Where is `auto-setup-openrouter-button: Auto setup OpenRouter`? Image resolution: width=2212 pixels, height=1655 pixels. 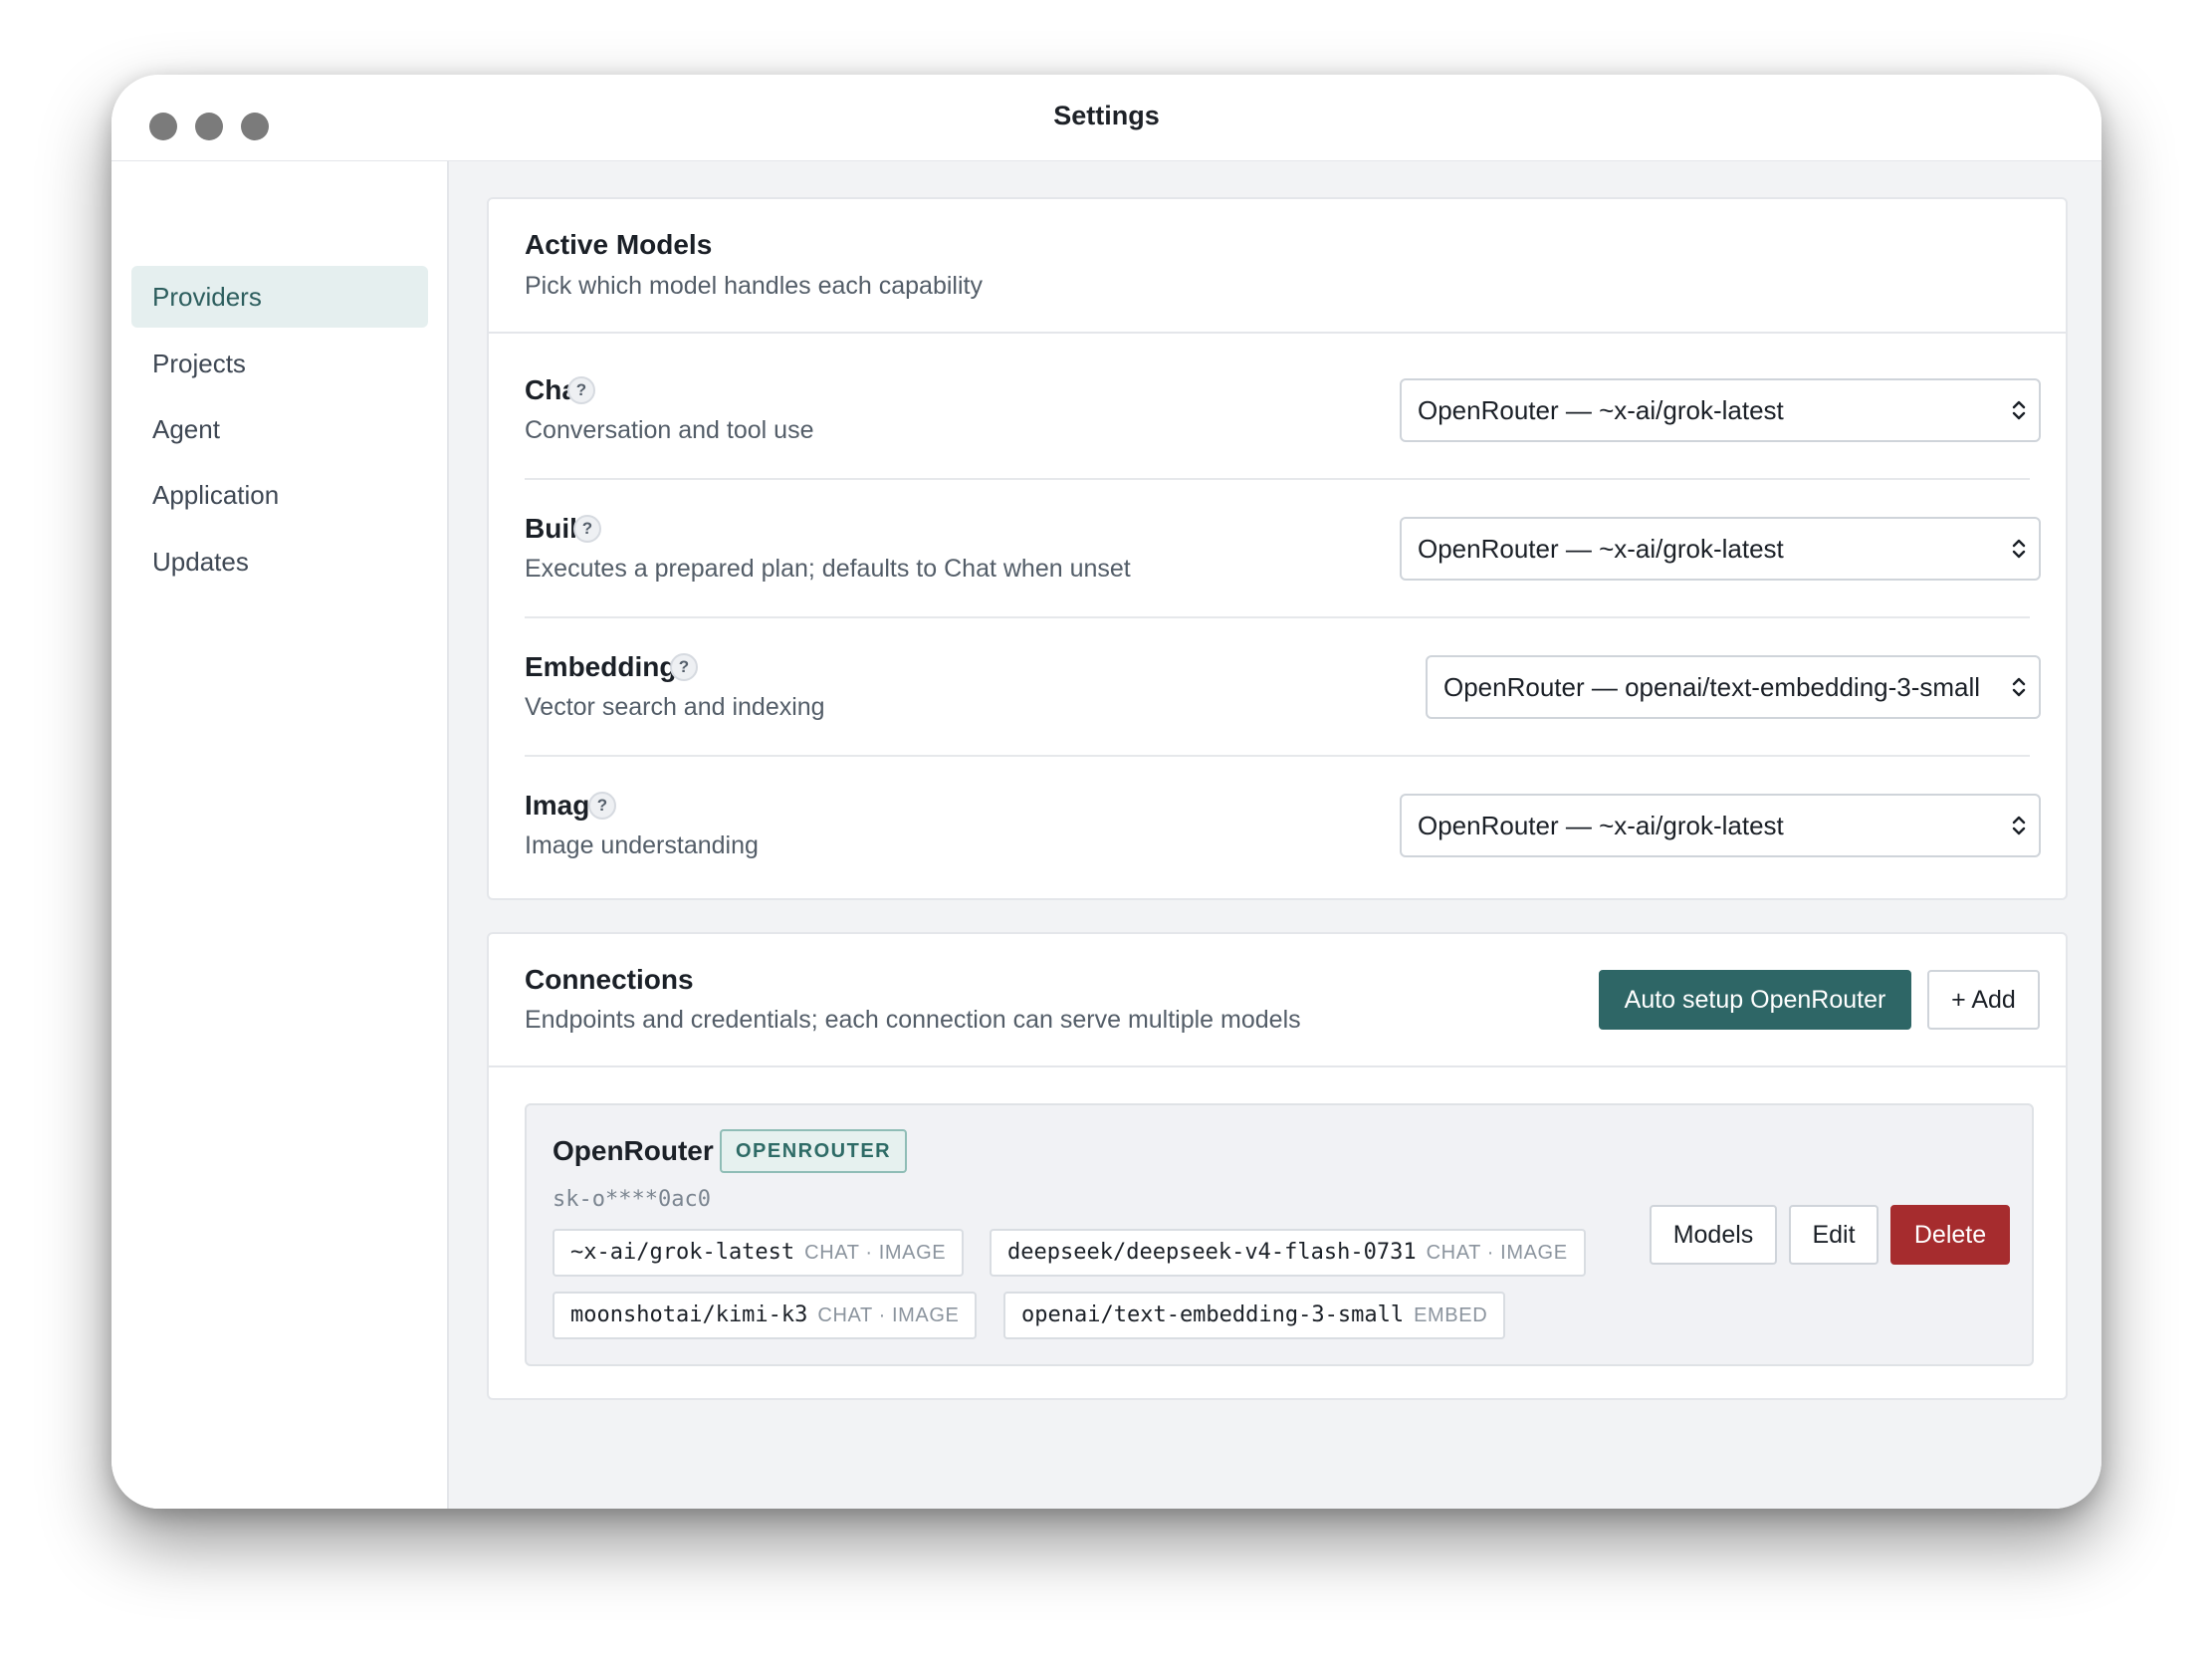
auto-setup-openrouter-button: Auto setup OpenRouter is located at coordinates (1755, 1000).